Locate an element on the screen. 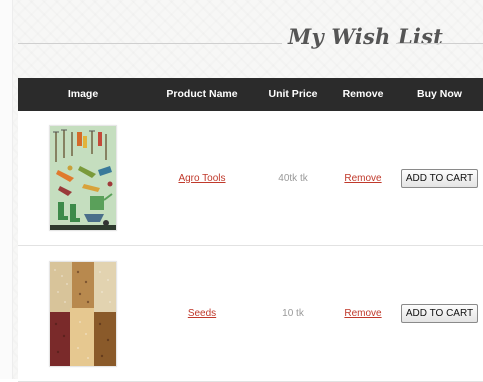 The image size is (483, 382). product-name-link: Seeds is located at coordinates (202, 313).